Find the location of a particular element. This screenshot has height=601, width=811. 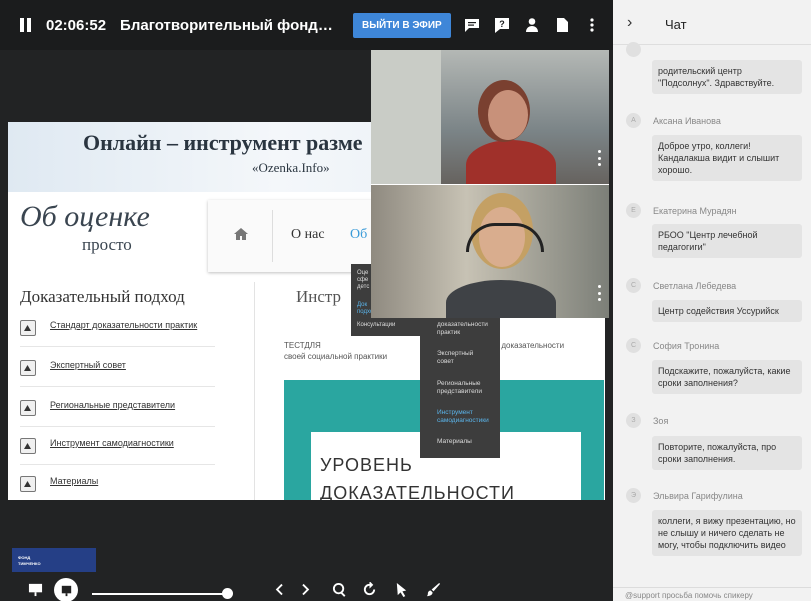

menu-item: сфе is located at coordinates (362, 280).